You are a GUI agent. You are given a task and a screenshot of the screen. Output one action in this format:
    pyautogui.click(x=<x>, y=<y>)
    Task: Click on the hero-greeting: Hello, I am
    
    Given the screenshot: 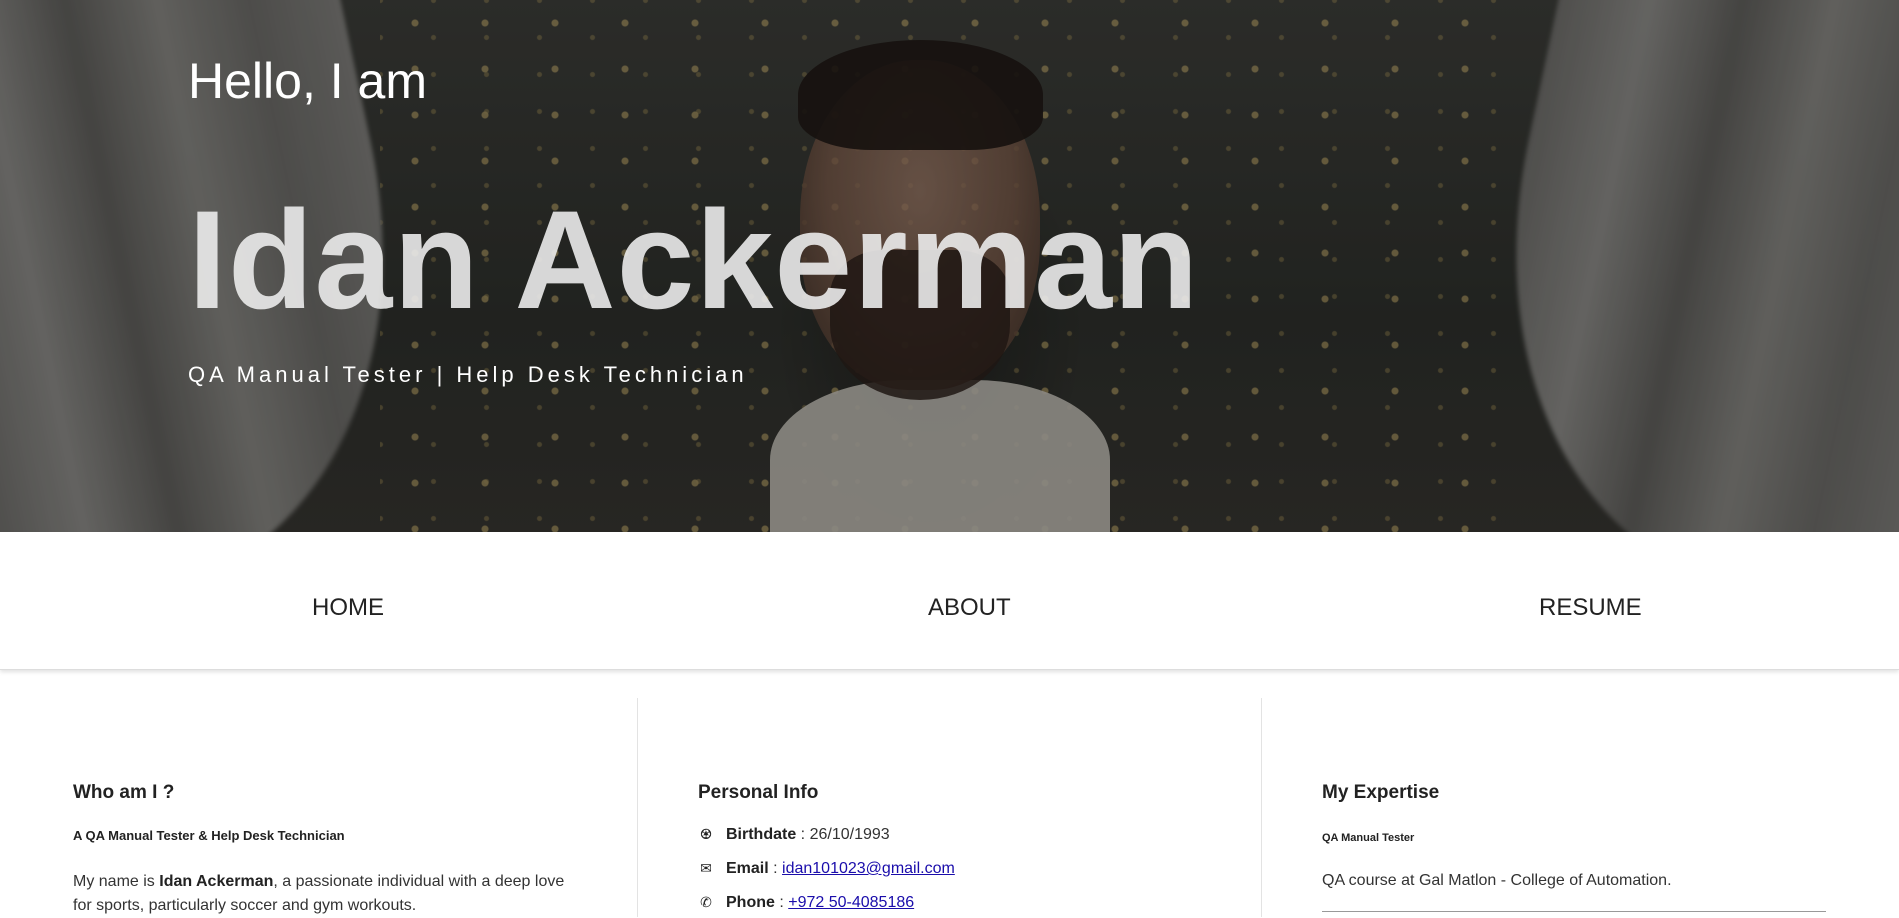 What is the action you would take?
    pyautogui.click(x=307, y=81)
    